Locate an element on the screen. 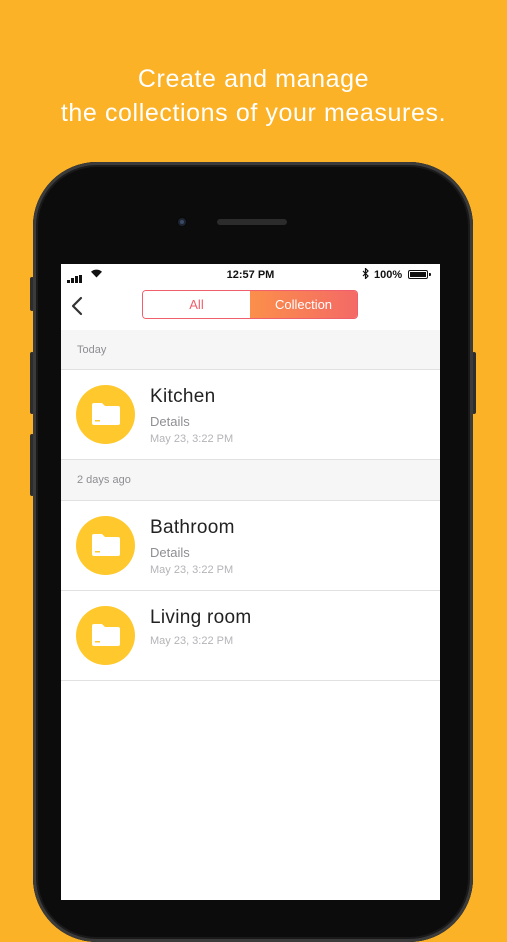  headline-line-1: Create and manage is located at coordinates (253, 79).